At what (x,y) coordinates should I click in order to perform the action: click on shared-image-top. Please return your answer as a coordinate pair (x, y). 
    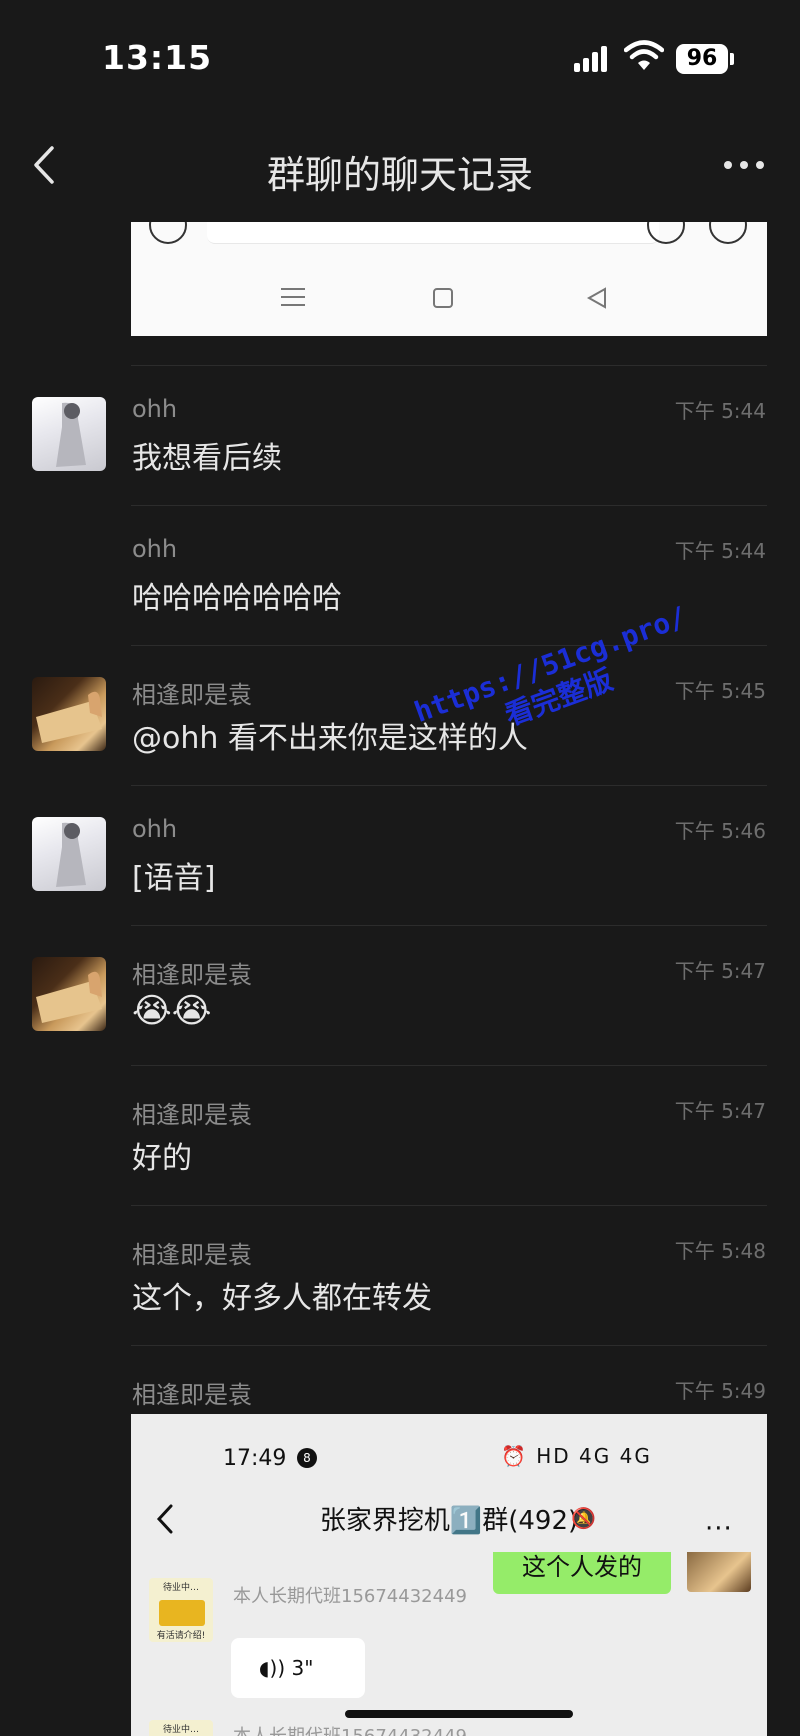
    Looking at the image, I should click on (449, 279).